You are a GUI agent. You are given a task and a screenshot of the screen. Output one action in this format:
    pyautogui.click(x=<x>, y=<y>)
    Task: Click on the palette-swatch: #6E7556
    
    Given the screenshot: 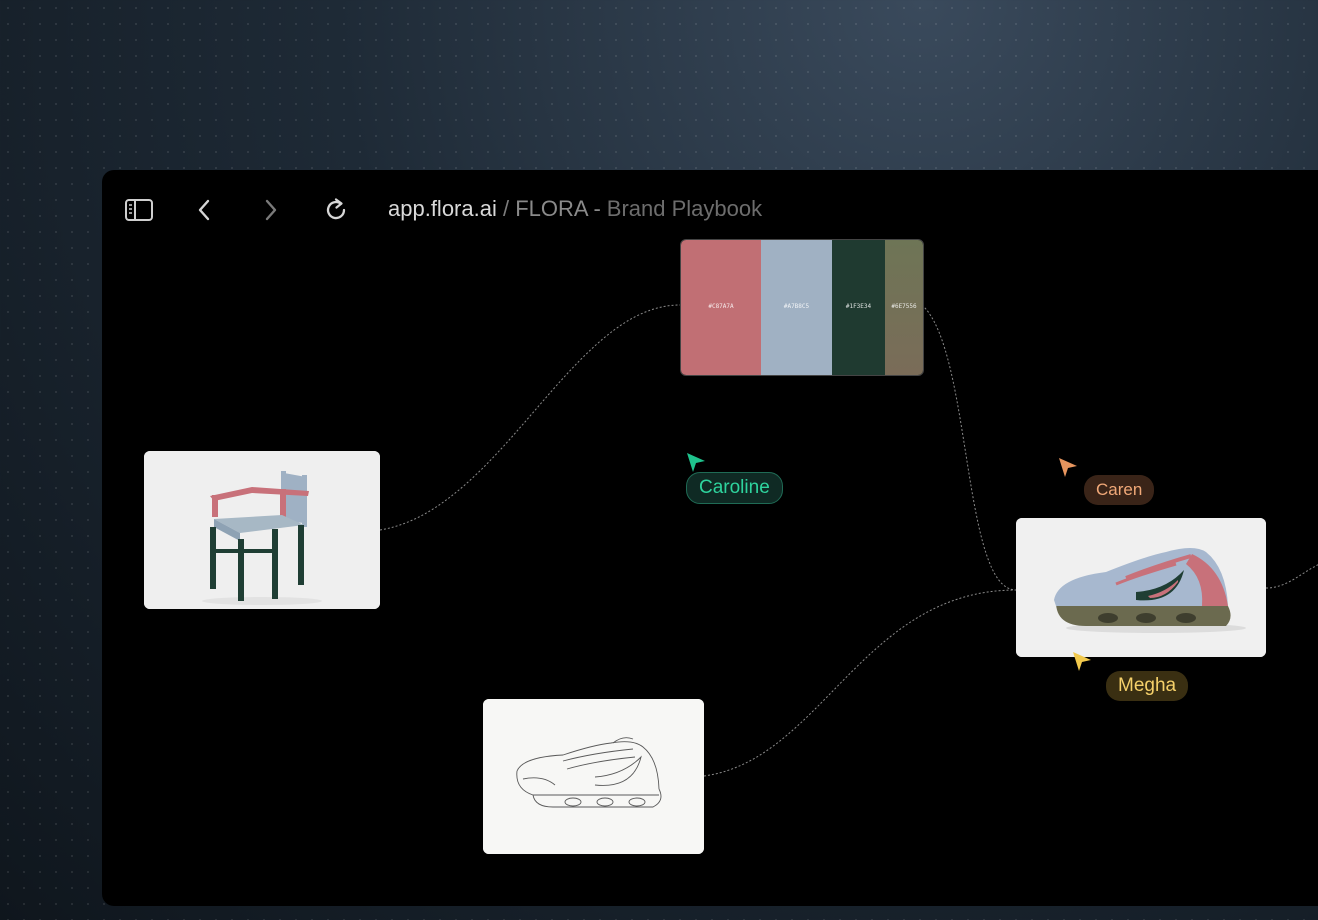 What is the action you would take?
    pyautogui.click(x=904, y=307)
    